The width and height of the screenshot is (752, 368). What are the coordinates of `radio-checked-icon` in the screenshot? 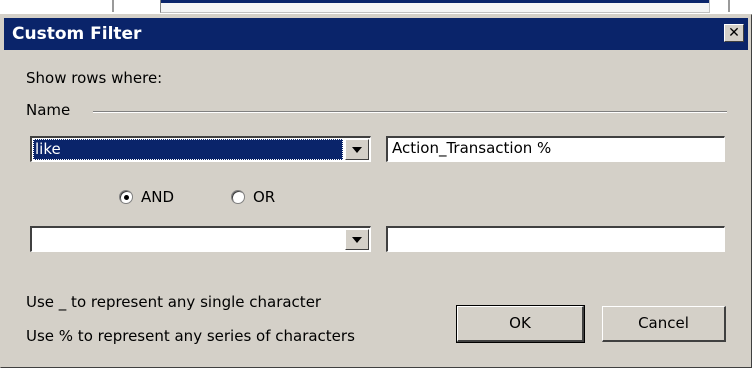 It's located at (126, 197).